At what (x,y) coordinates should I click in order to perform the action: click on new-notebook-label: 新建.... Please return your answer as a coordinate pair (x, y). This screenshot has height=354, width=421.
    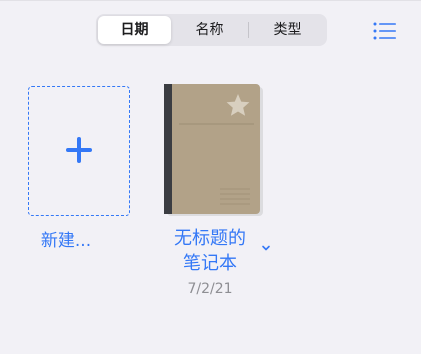
    Looking at the image, I should click on (66, 238).